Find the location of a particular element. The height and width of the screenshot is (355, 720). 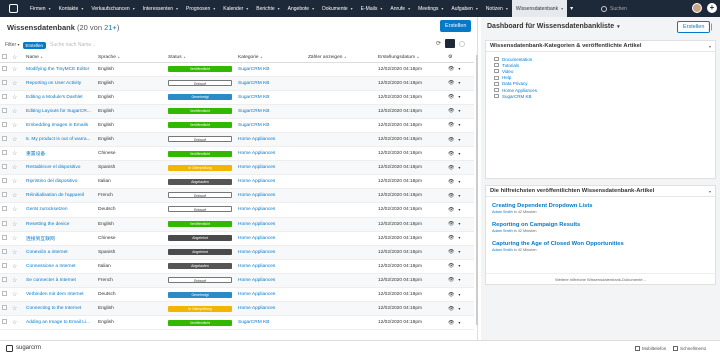

column-views: Zähler anzeigen ▴ is located at coordinates (341, 58).